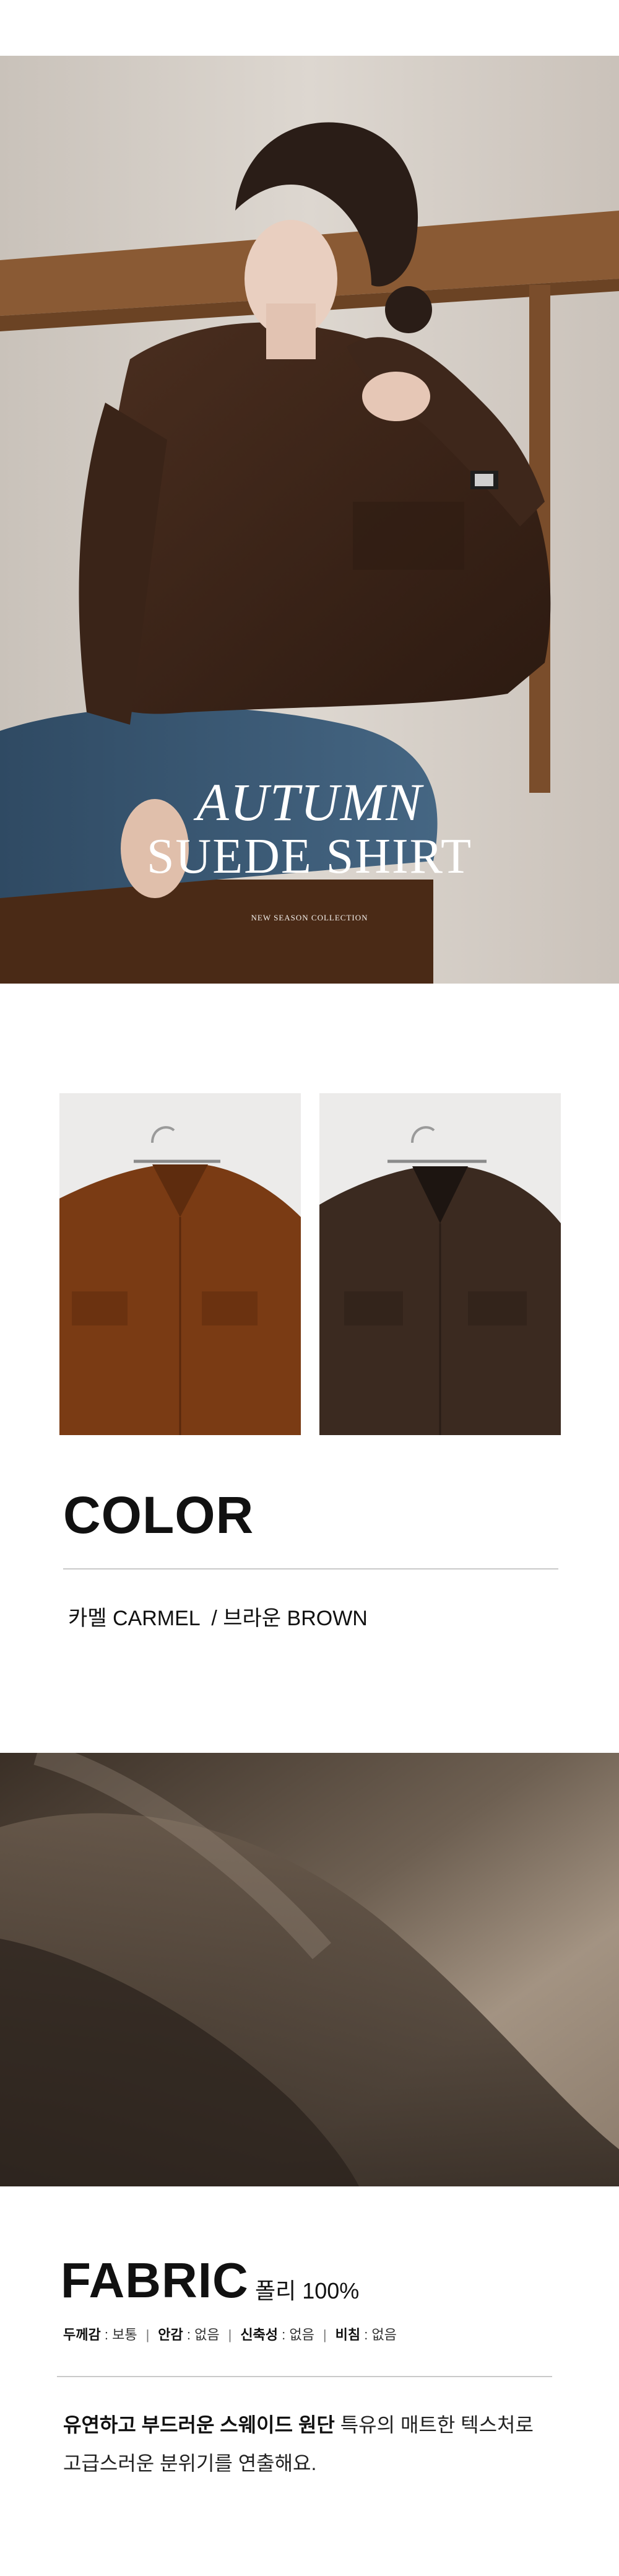 This screenshot has height=2576, width=619. I want to click on color-divider, so click(310, 1569).